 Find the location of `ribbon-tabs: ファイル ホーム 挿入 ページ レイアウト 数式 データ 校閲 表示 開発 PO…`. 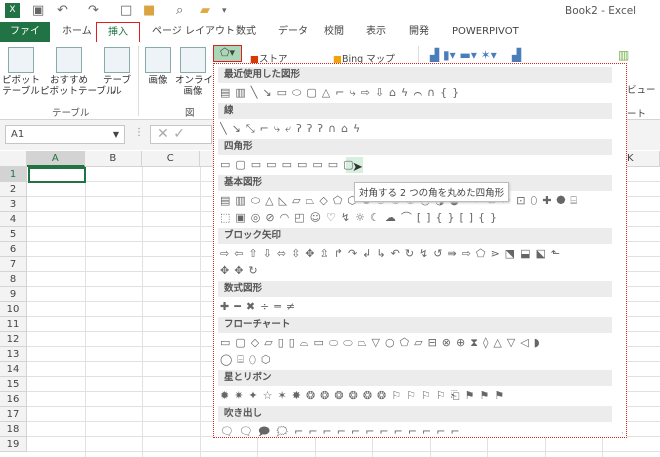

ribbon-tabs: ファイル ホーム 挿入 ページ レイアウト 数式 データ 校閲 表示 開発 PO… is located at coordinates (330, 39).